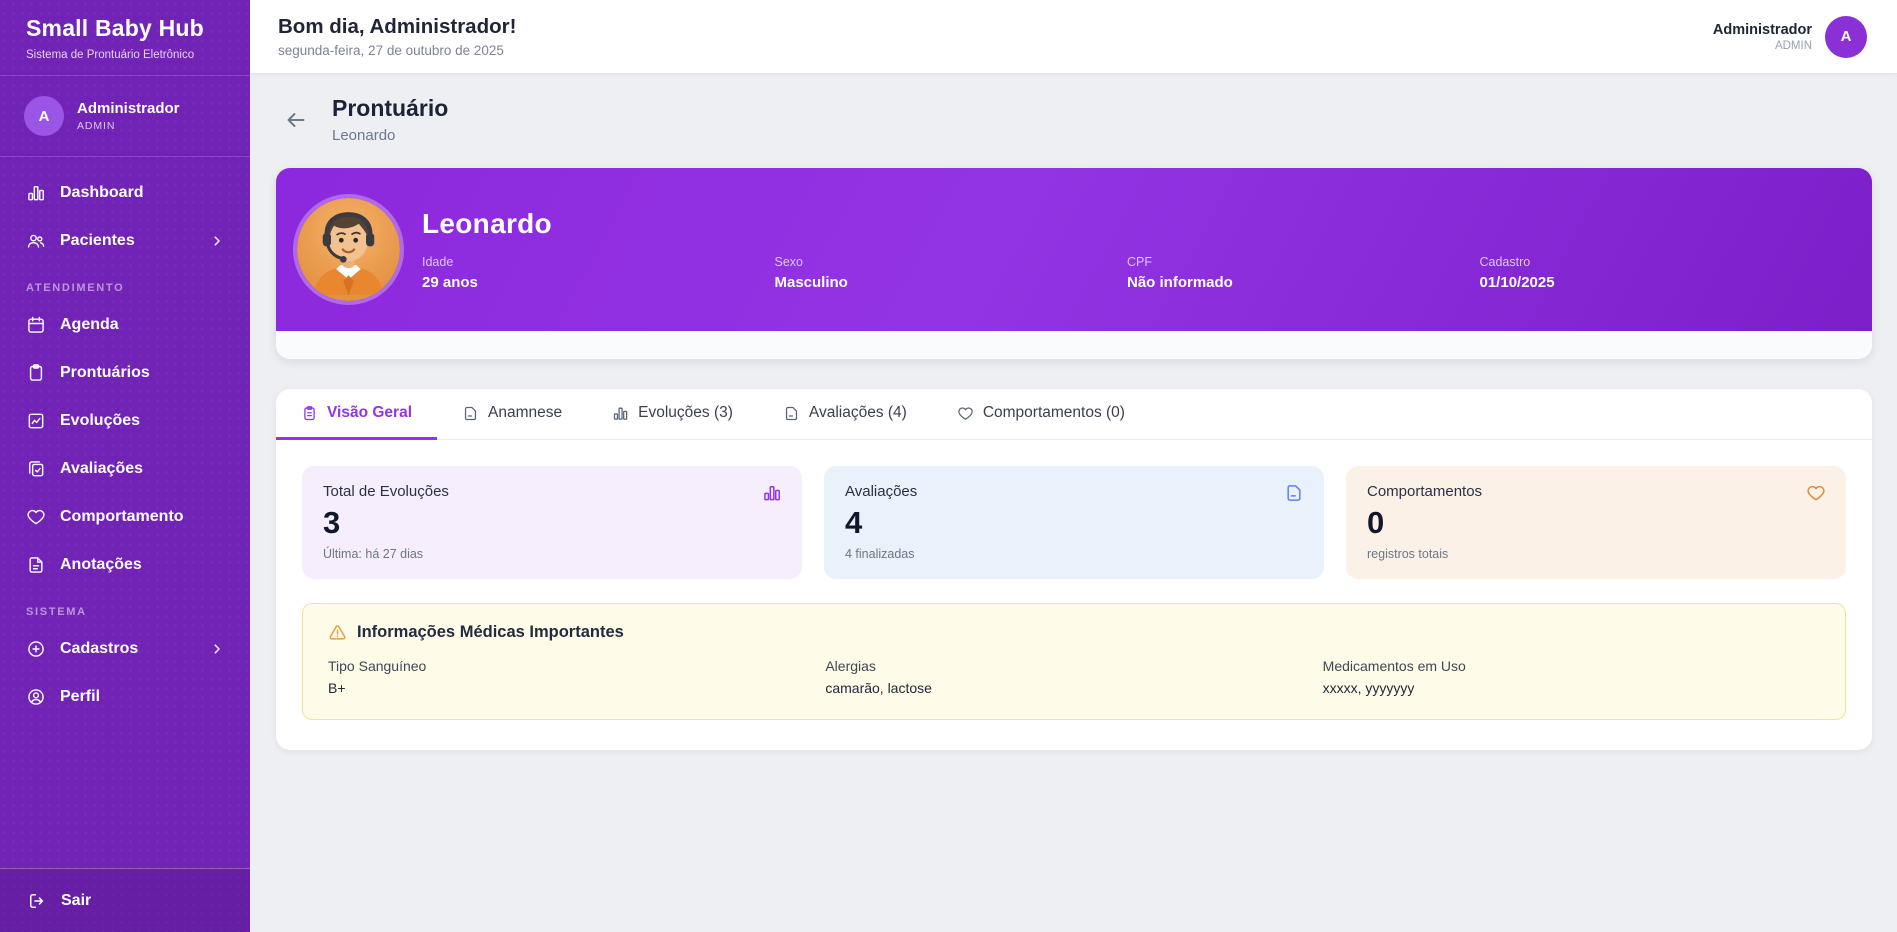 The width and height of the screenshot is (1897, 932). I want to click on stat-value: 4, so click(854, 522).